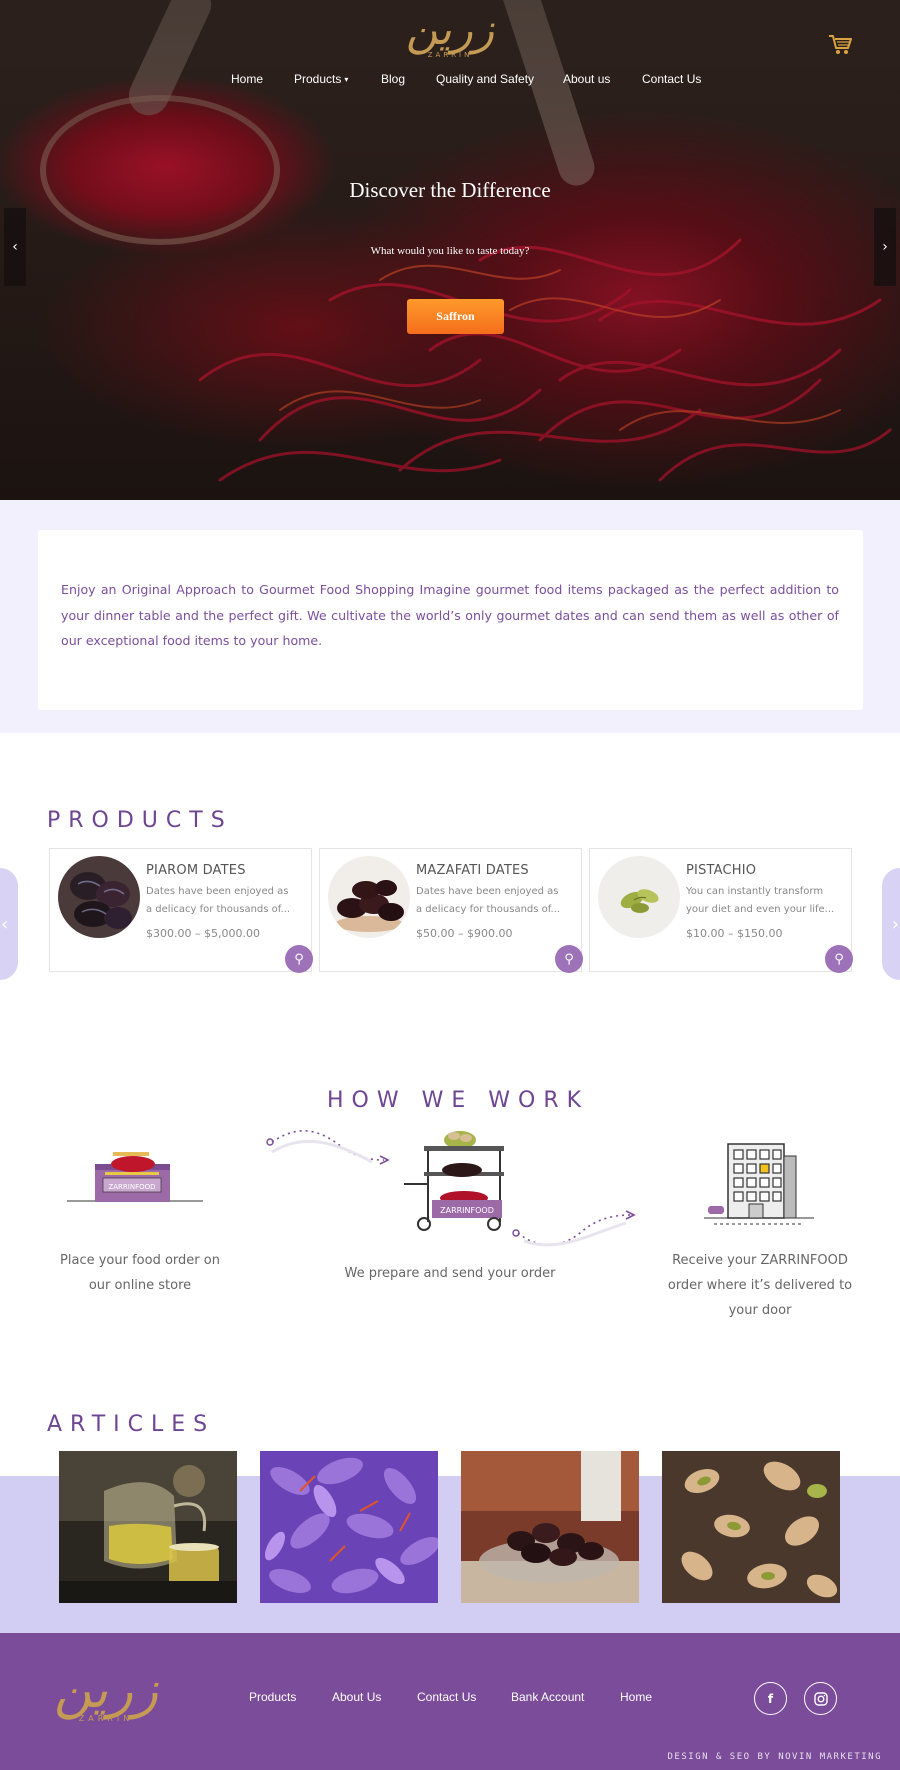 This screenshot has height=1770, width=900. What do you see at coordinates (247, 79) in the screenshot?
I see `nav-home: Home` at bounding box center [247, 79].